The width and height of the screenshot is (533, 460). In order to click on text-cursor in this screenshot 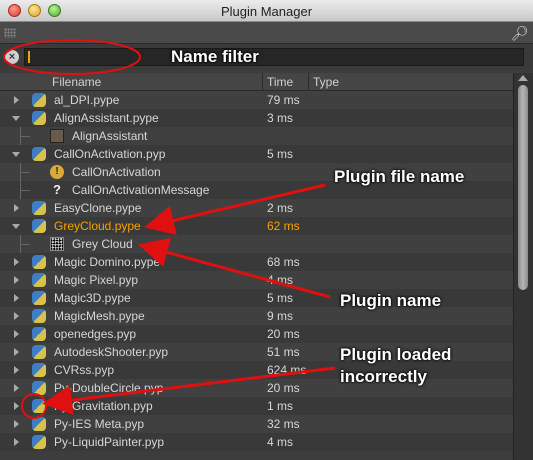, I will do `click(29, 57)`.